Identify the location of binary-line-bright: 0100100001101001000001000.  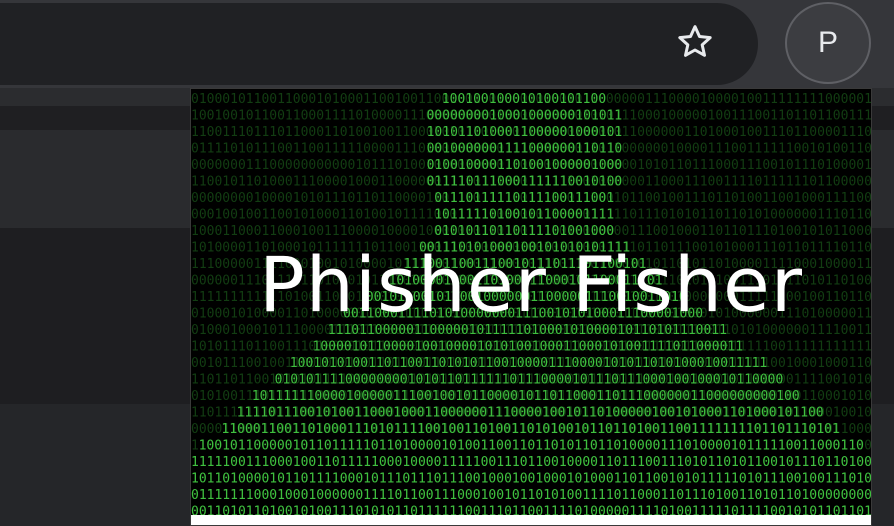
(525, 165).